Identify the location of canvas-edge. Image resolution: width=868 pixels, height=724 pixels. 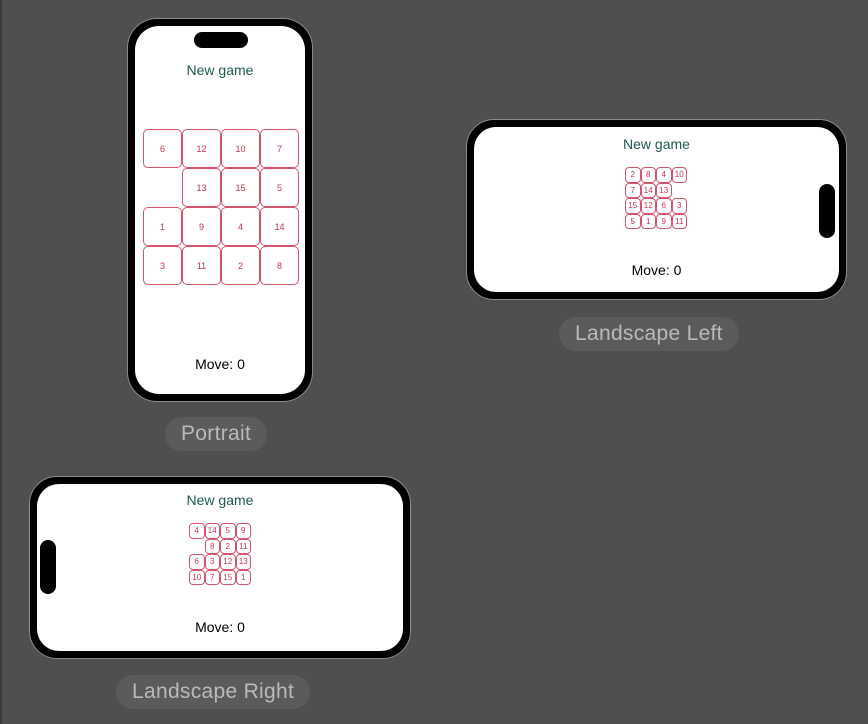
(1, 362).